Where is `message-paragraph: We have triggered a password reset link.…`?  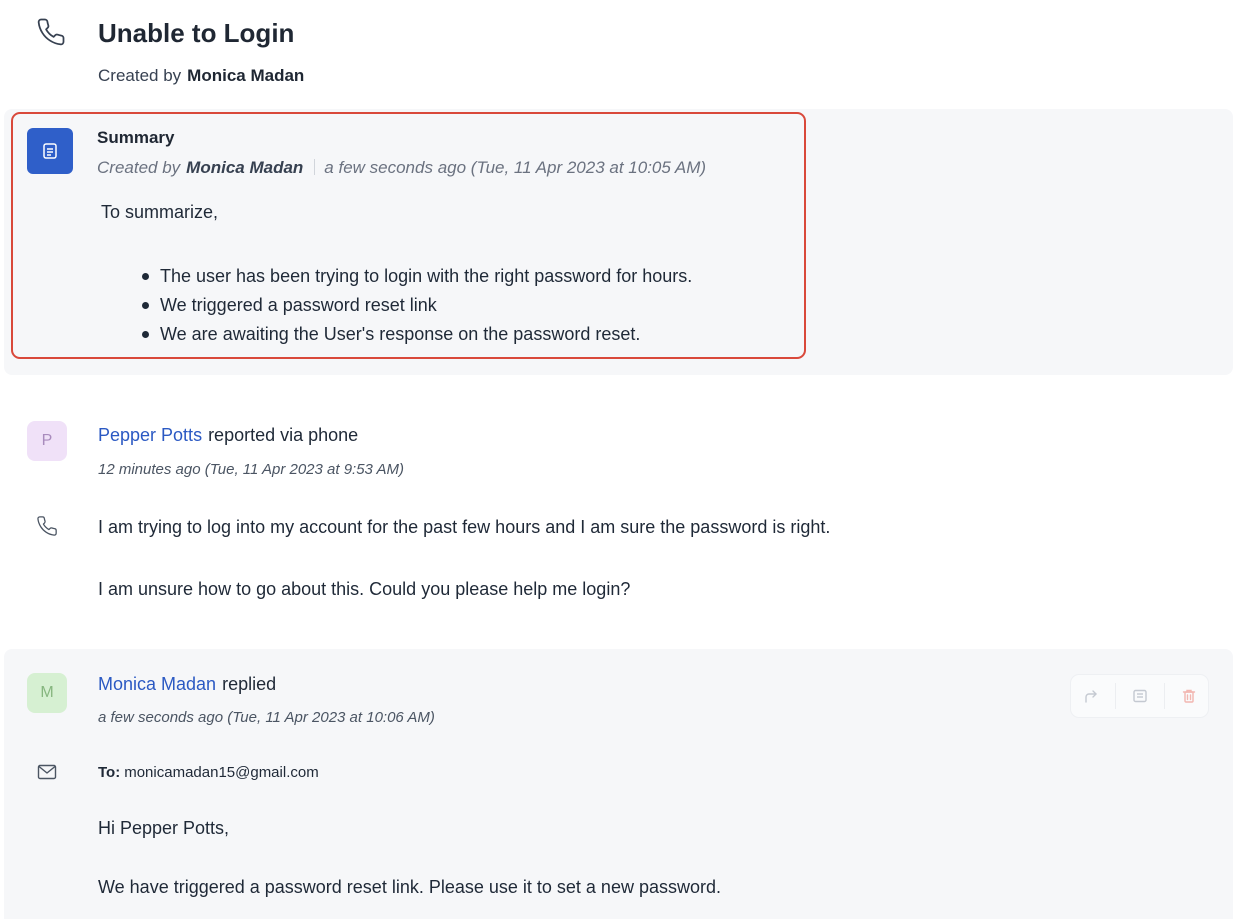 message-paragraph: We have triggered a password reset link.… is located at coordinates (409, 887).